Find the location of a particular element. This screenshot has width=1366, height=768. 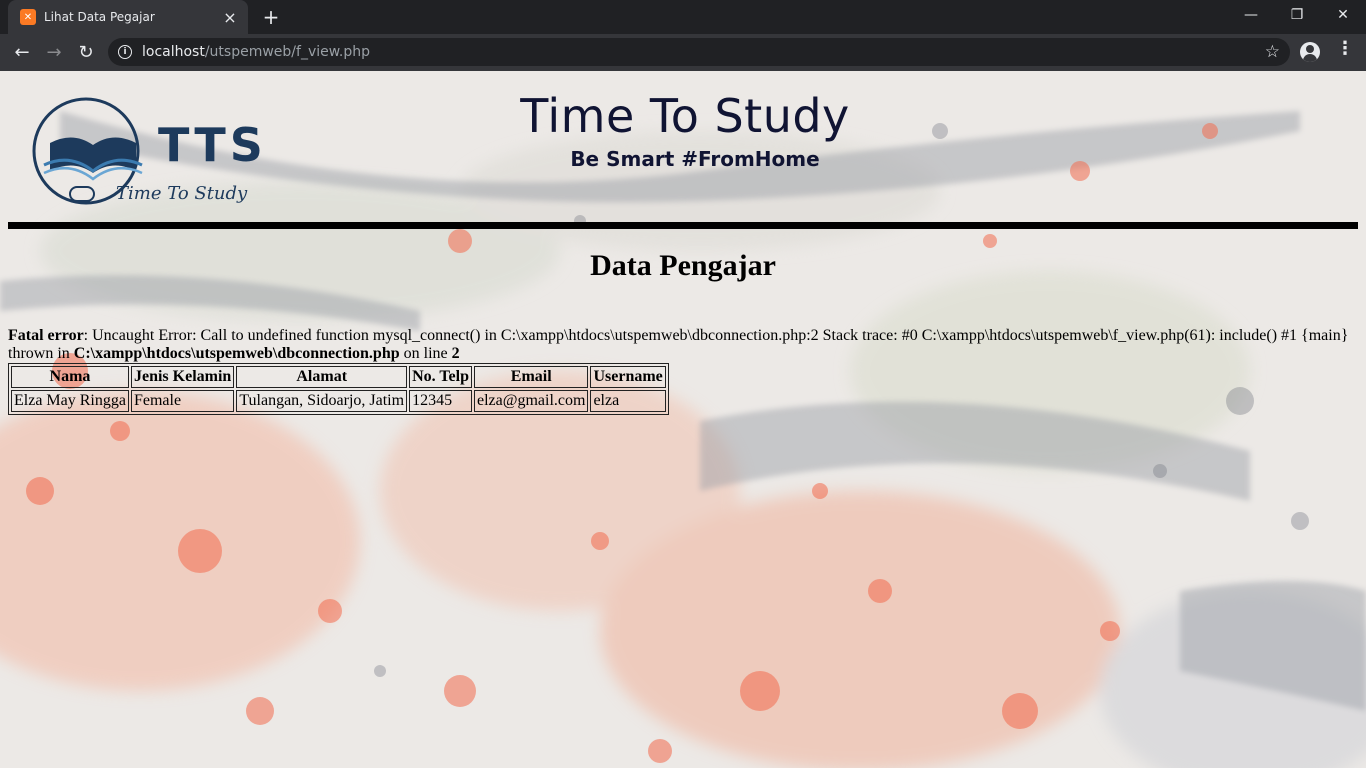

column-header-no-telp: No. Telp is located at coordinates (440, 377).